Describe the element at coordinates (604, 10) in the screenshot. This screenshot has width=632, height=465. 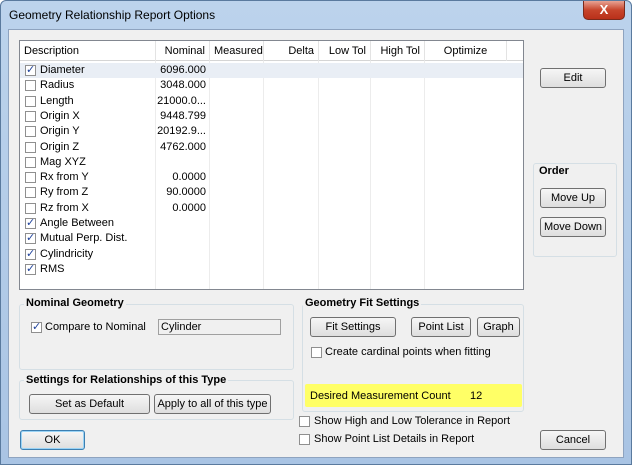
I see `close-button: X` at that location.